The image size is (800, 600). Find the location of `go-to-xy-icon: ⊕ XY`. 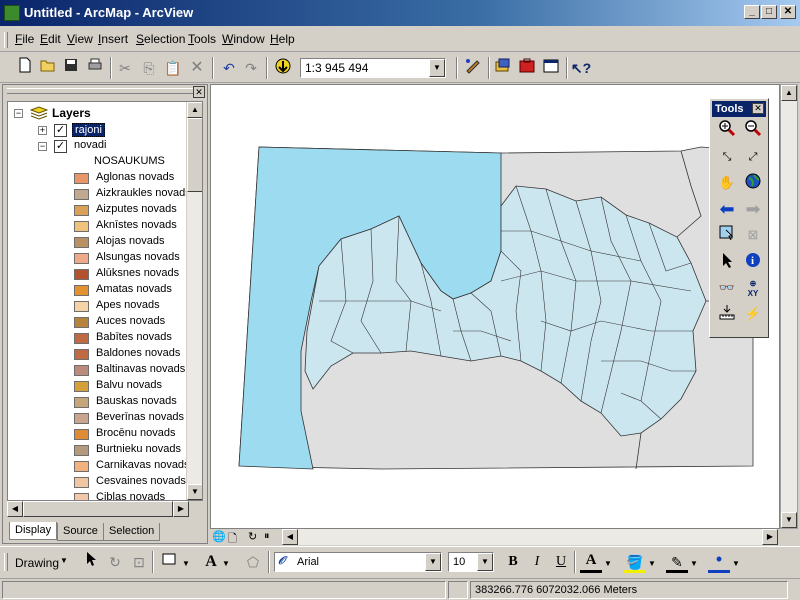

go-to-xy-icon: ⊕ XY is located at coordinates (753, 288).